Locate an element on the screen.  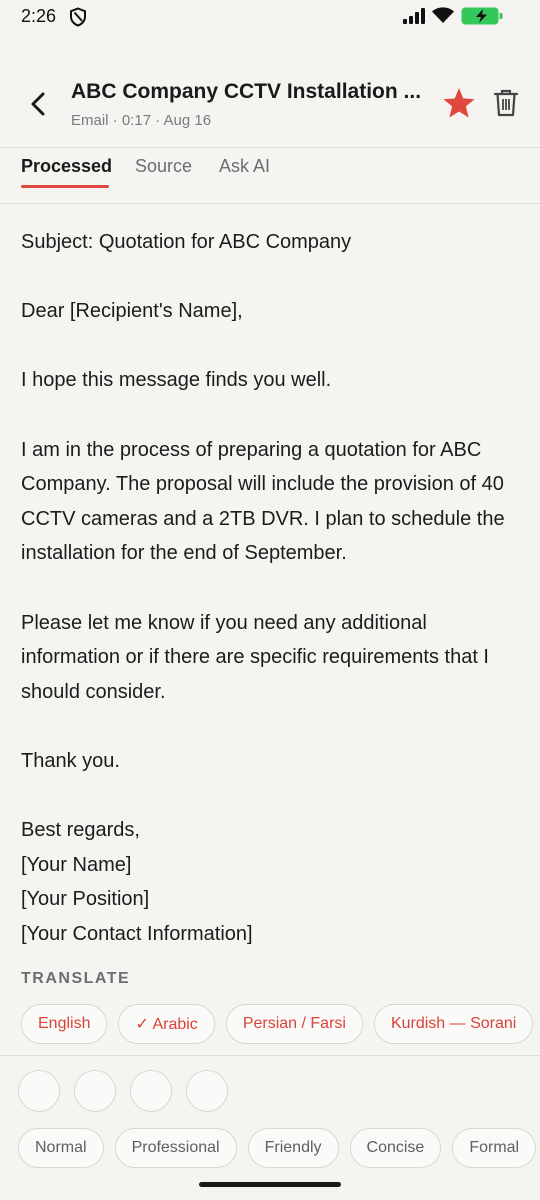
active-tab-indicator is located at coordinates (65, 186).